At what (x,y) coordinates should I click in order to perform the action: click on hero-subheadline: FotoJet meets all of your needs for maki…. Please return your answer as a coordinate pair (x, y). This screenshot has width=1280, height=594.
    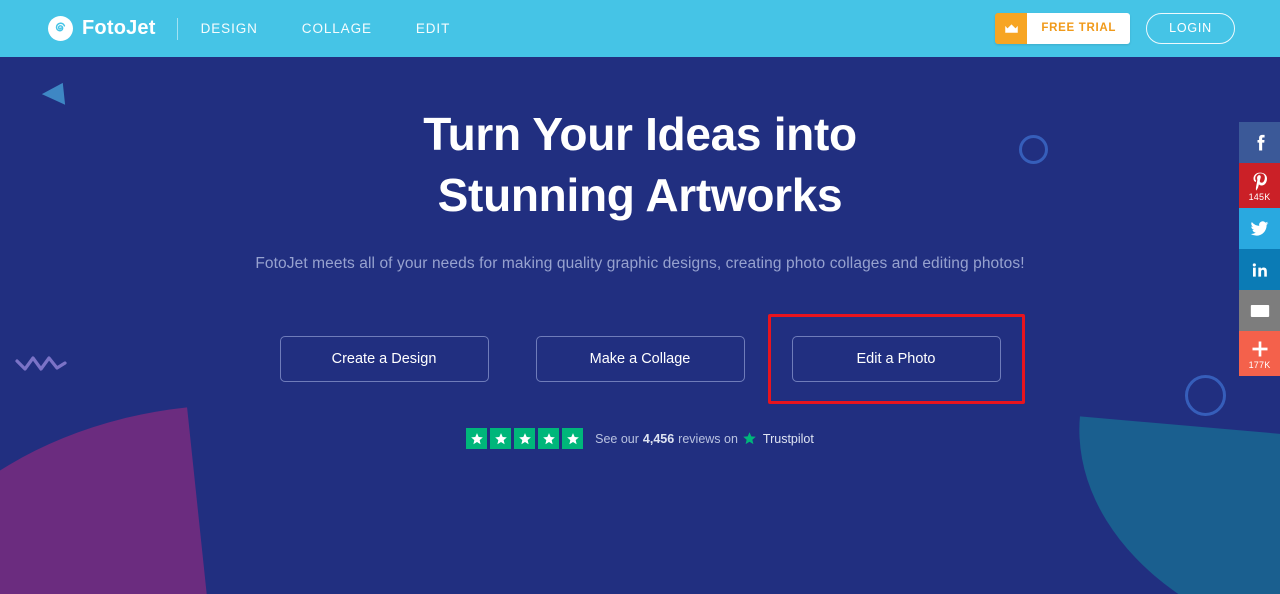
    Looking at the image, I should click on (640, 263).